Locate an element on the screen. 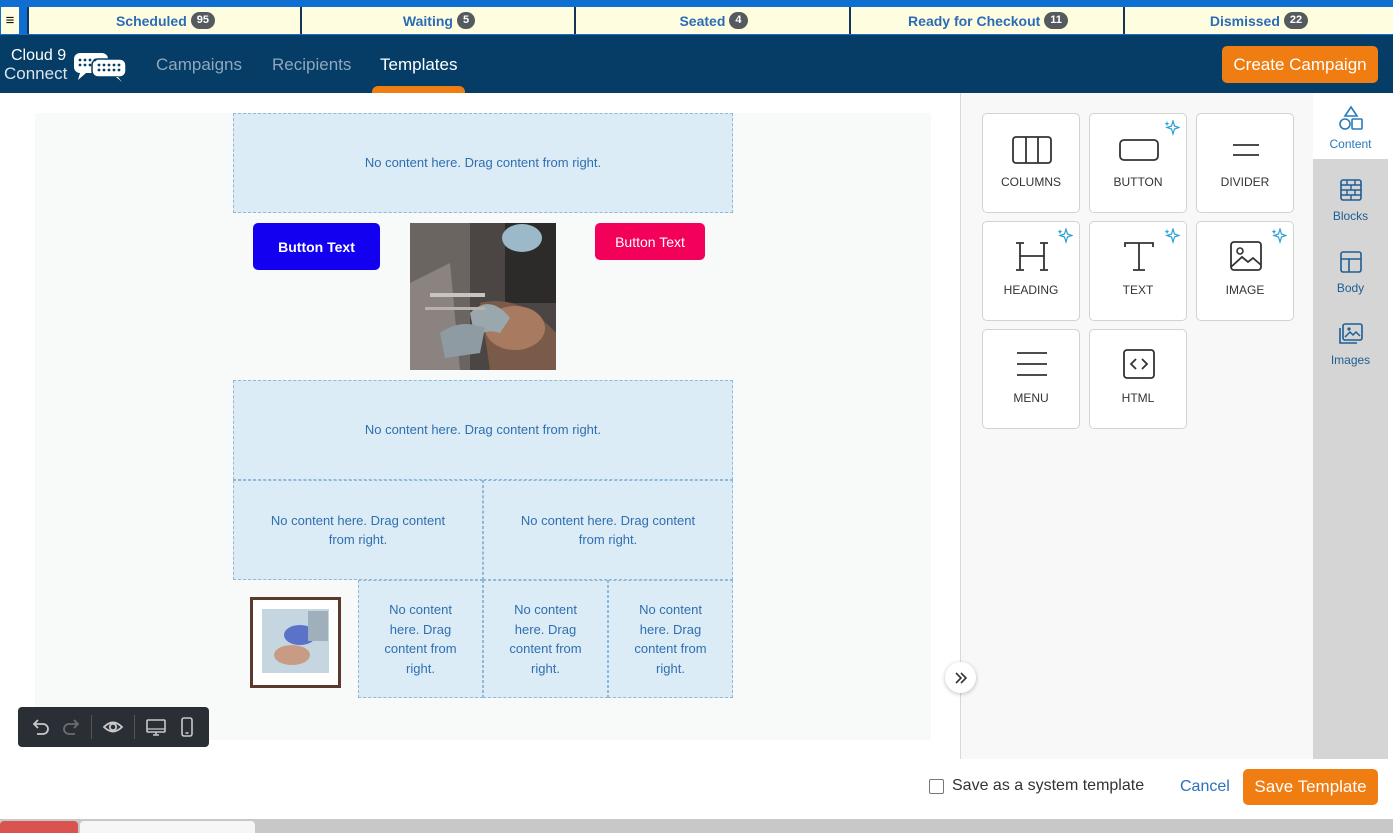 Image resolution: width=1393 pixels, height=833 pixels. status-count-badge: 95 is located at coordinates (203, 20).